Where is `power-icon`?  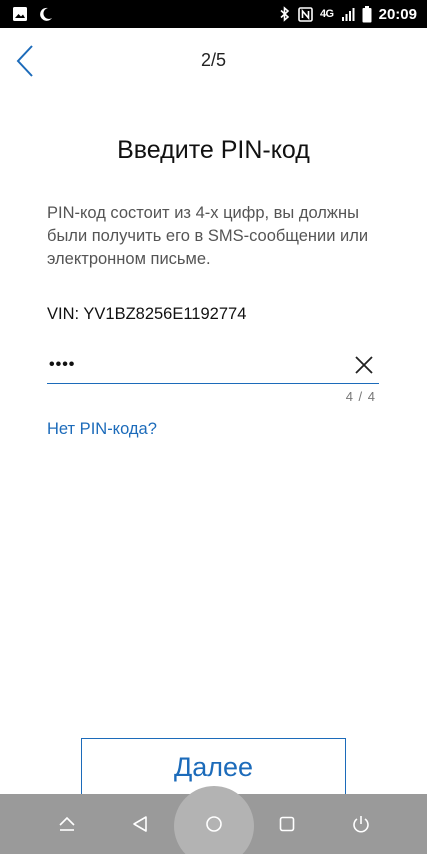
power-icon is located at coordinates (361, 824).